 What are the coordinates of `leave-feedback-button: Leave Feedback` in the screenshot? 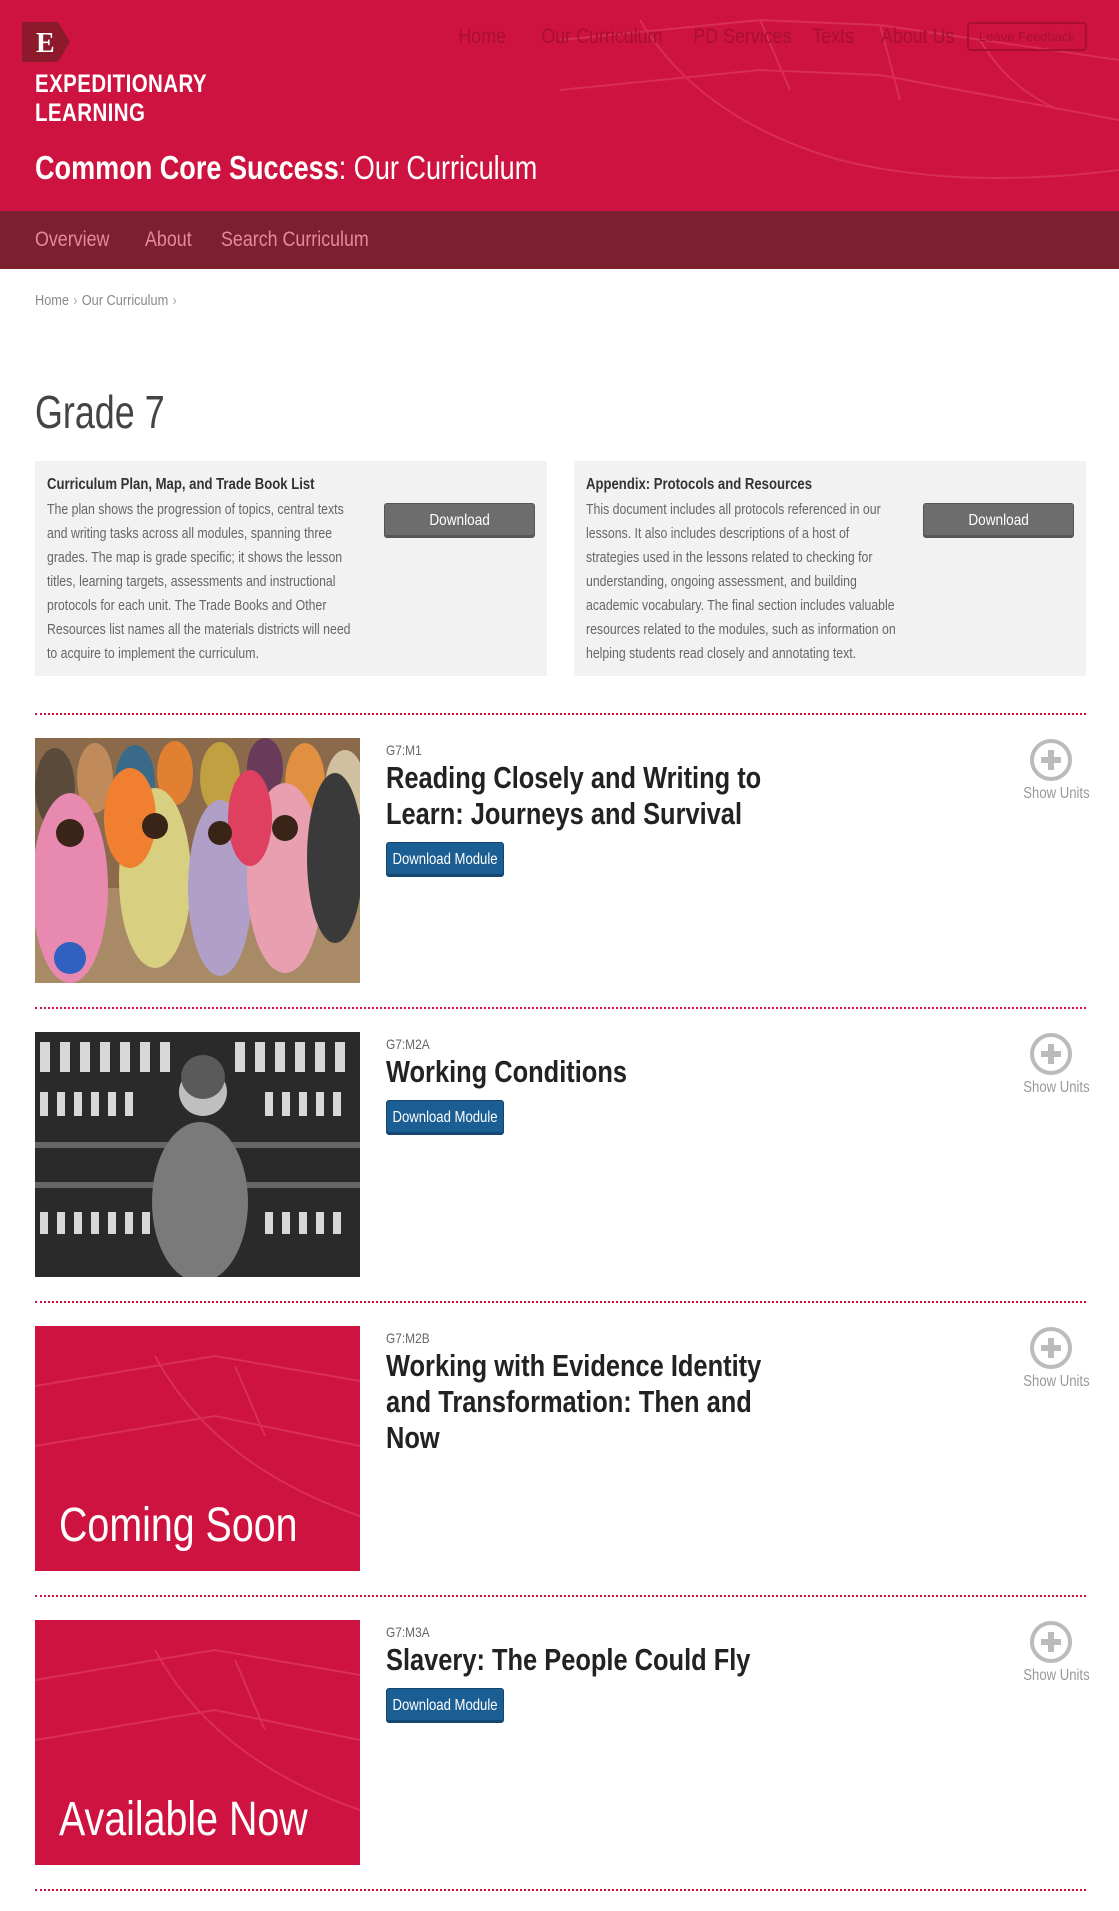 It's located at (1026, 36).